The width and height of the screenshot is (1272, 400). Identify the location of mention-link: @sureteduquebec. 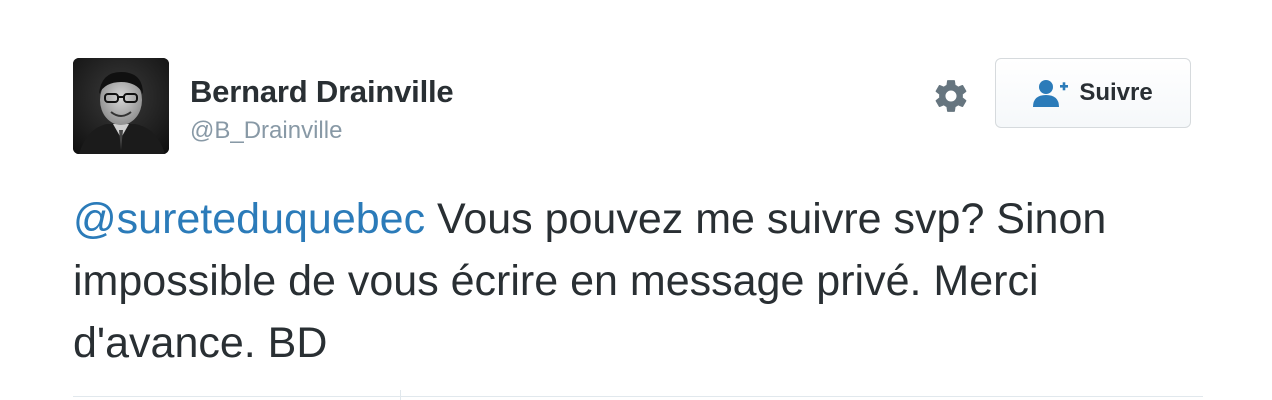
(249, 219).